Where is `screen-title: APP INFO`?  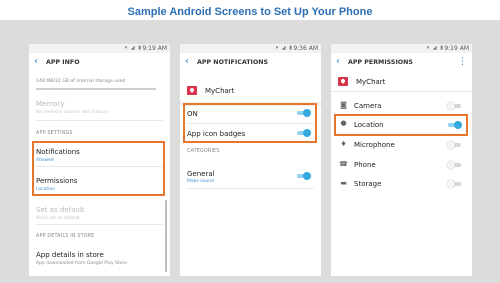 screen-title: APP INFO is located at coordinates (63, 62).